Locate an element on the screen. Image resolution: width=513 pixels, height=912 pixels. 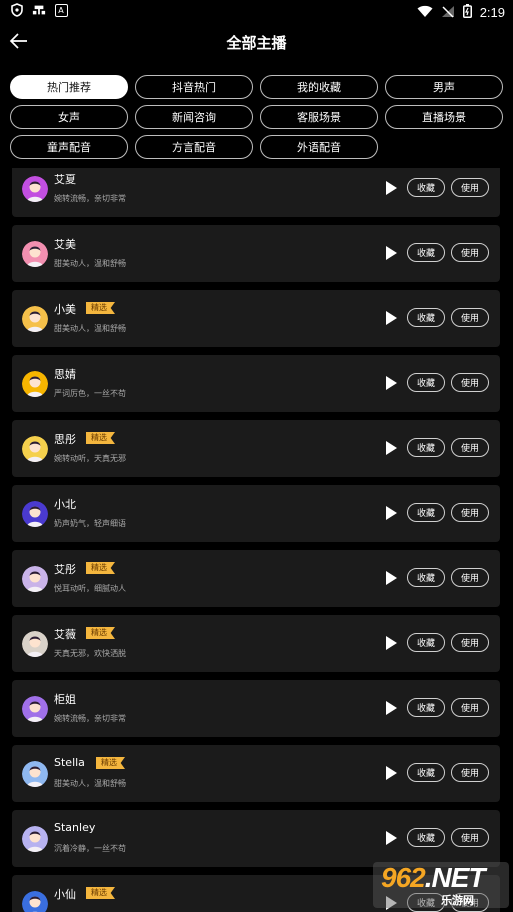
voice-card: 小美 精选甜美动人，温和舒畅 收藏 使用 is located at coordinates (256, 318).